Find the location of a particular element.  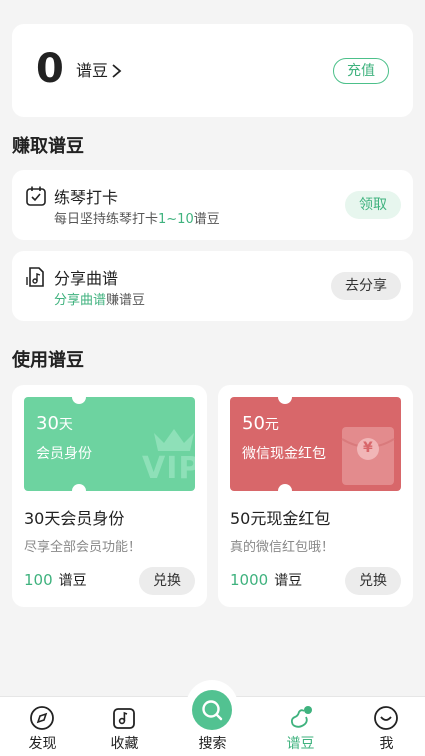

vip-ticket: 30天 会员身份 VIP is located at coordinates (109, 444).